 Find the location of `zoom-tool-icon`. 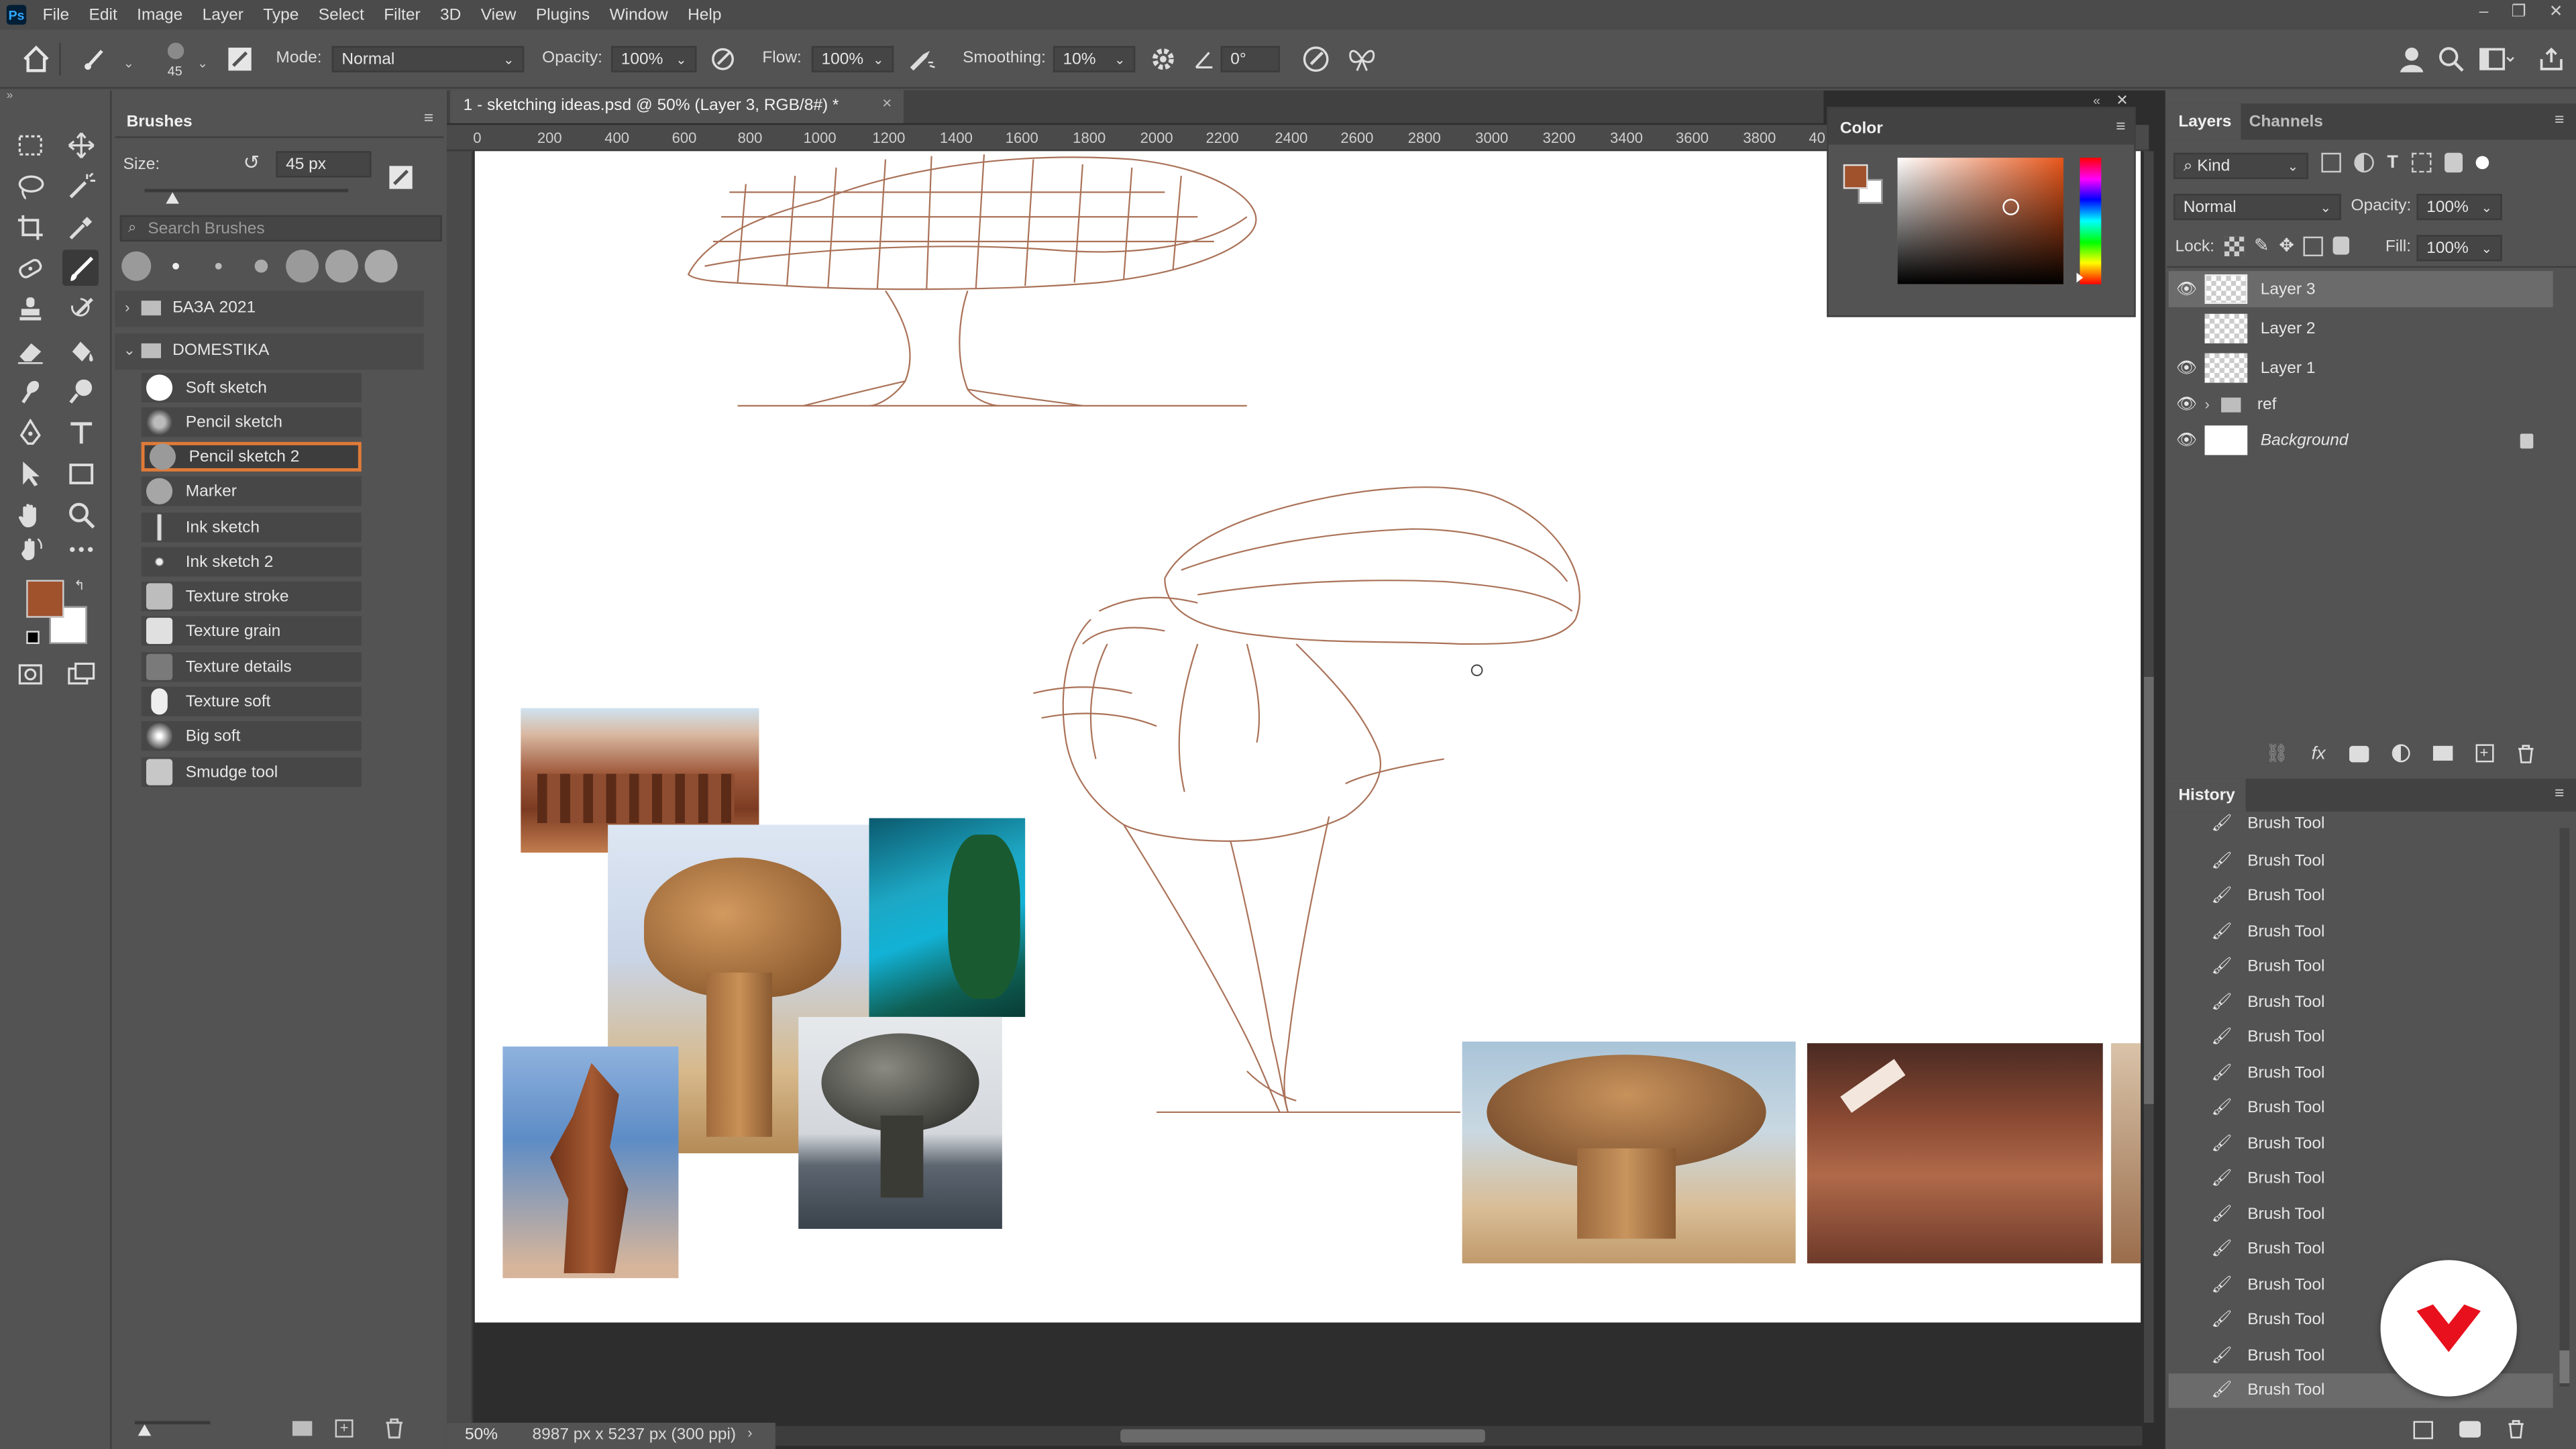

zoom-tool-icon is located at coordinates (80, 514).